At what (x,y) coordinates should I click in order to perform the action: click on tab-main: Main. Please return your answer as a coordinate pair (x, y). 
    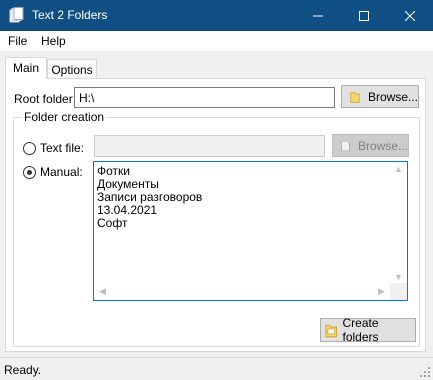
    Looking at the image, I should click on (26, 68).